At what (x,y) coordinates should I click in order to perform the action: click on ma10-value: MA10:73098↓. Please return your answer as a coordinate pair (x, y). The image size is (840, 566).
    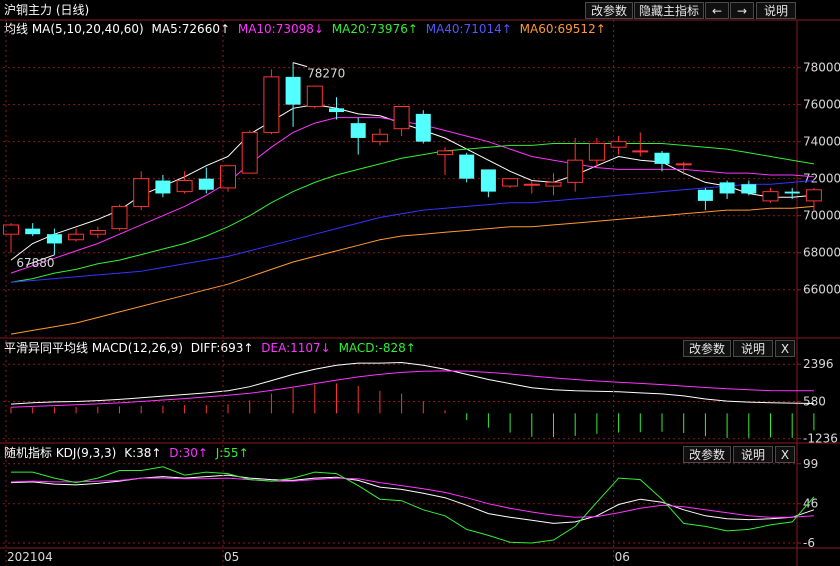
    Looking at the image, I should click on (280, 29).